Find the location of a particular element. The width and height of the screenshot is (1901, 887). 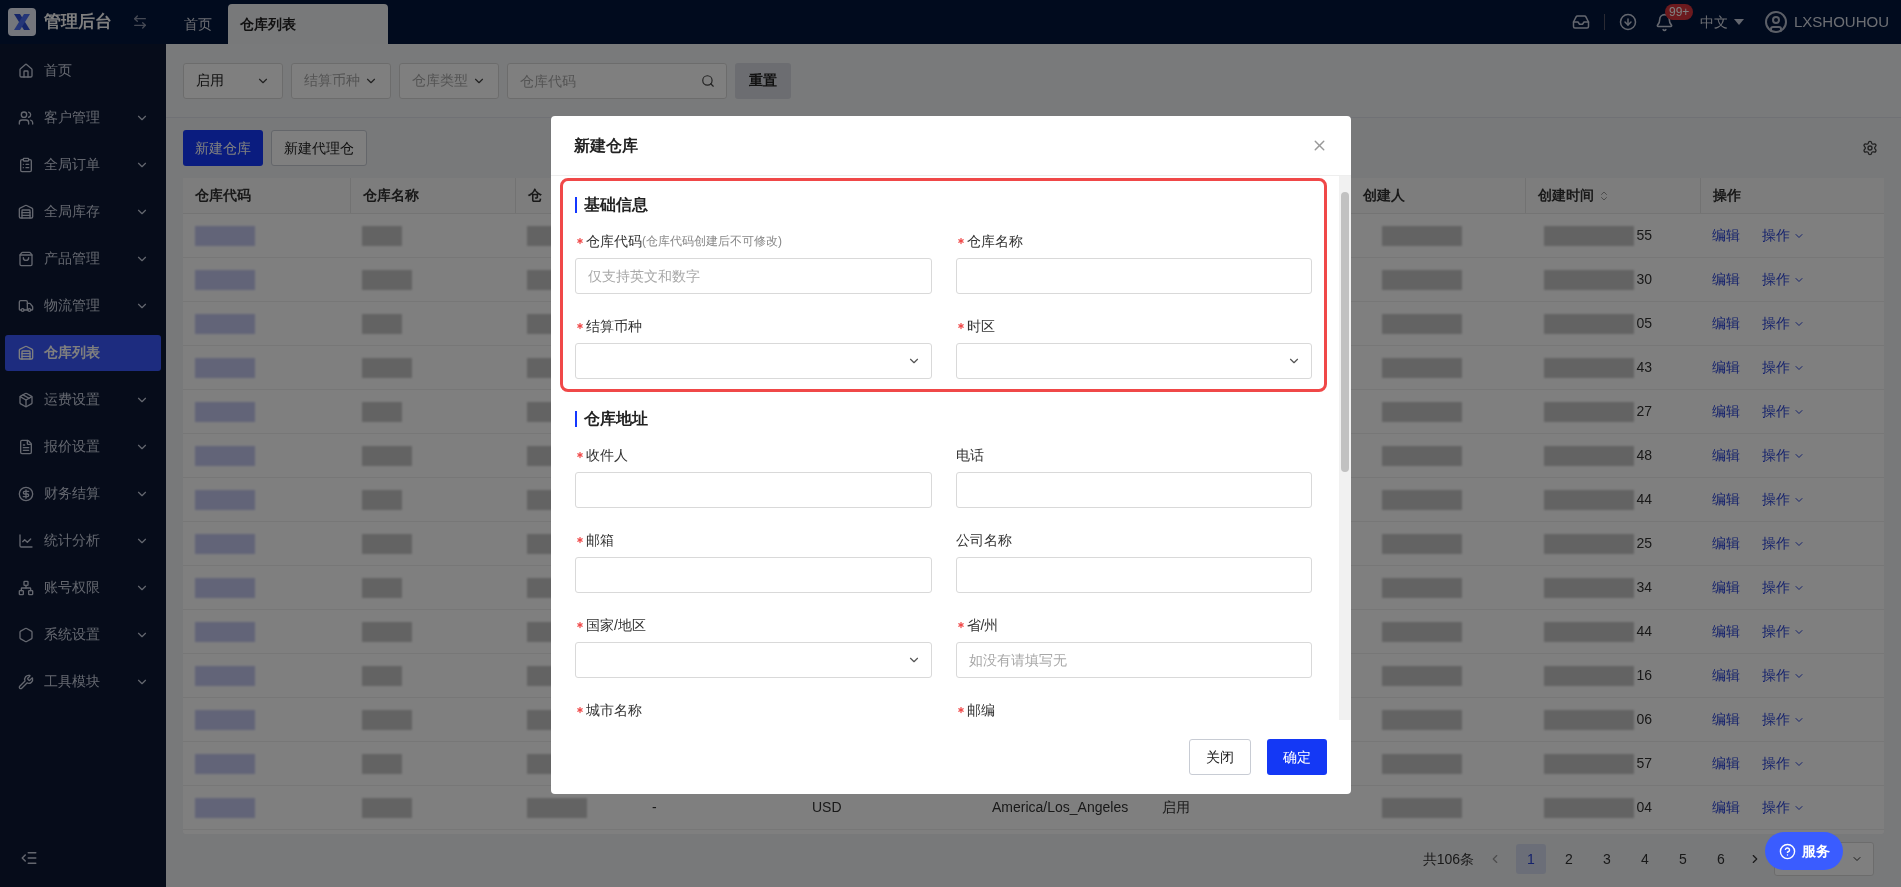

field-label: 时区 is located at coordinates (980, 326).